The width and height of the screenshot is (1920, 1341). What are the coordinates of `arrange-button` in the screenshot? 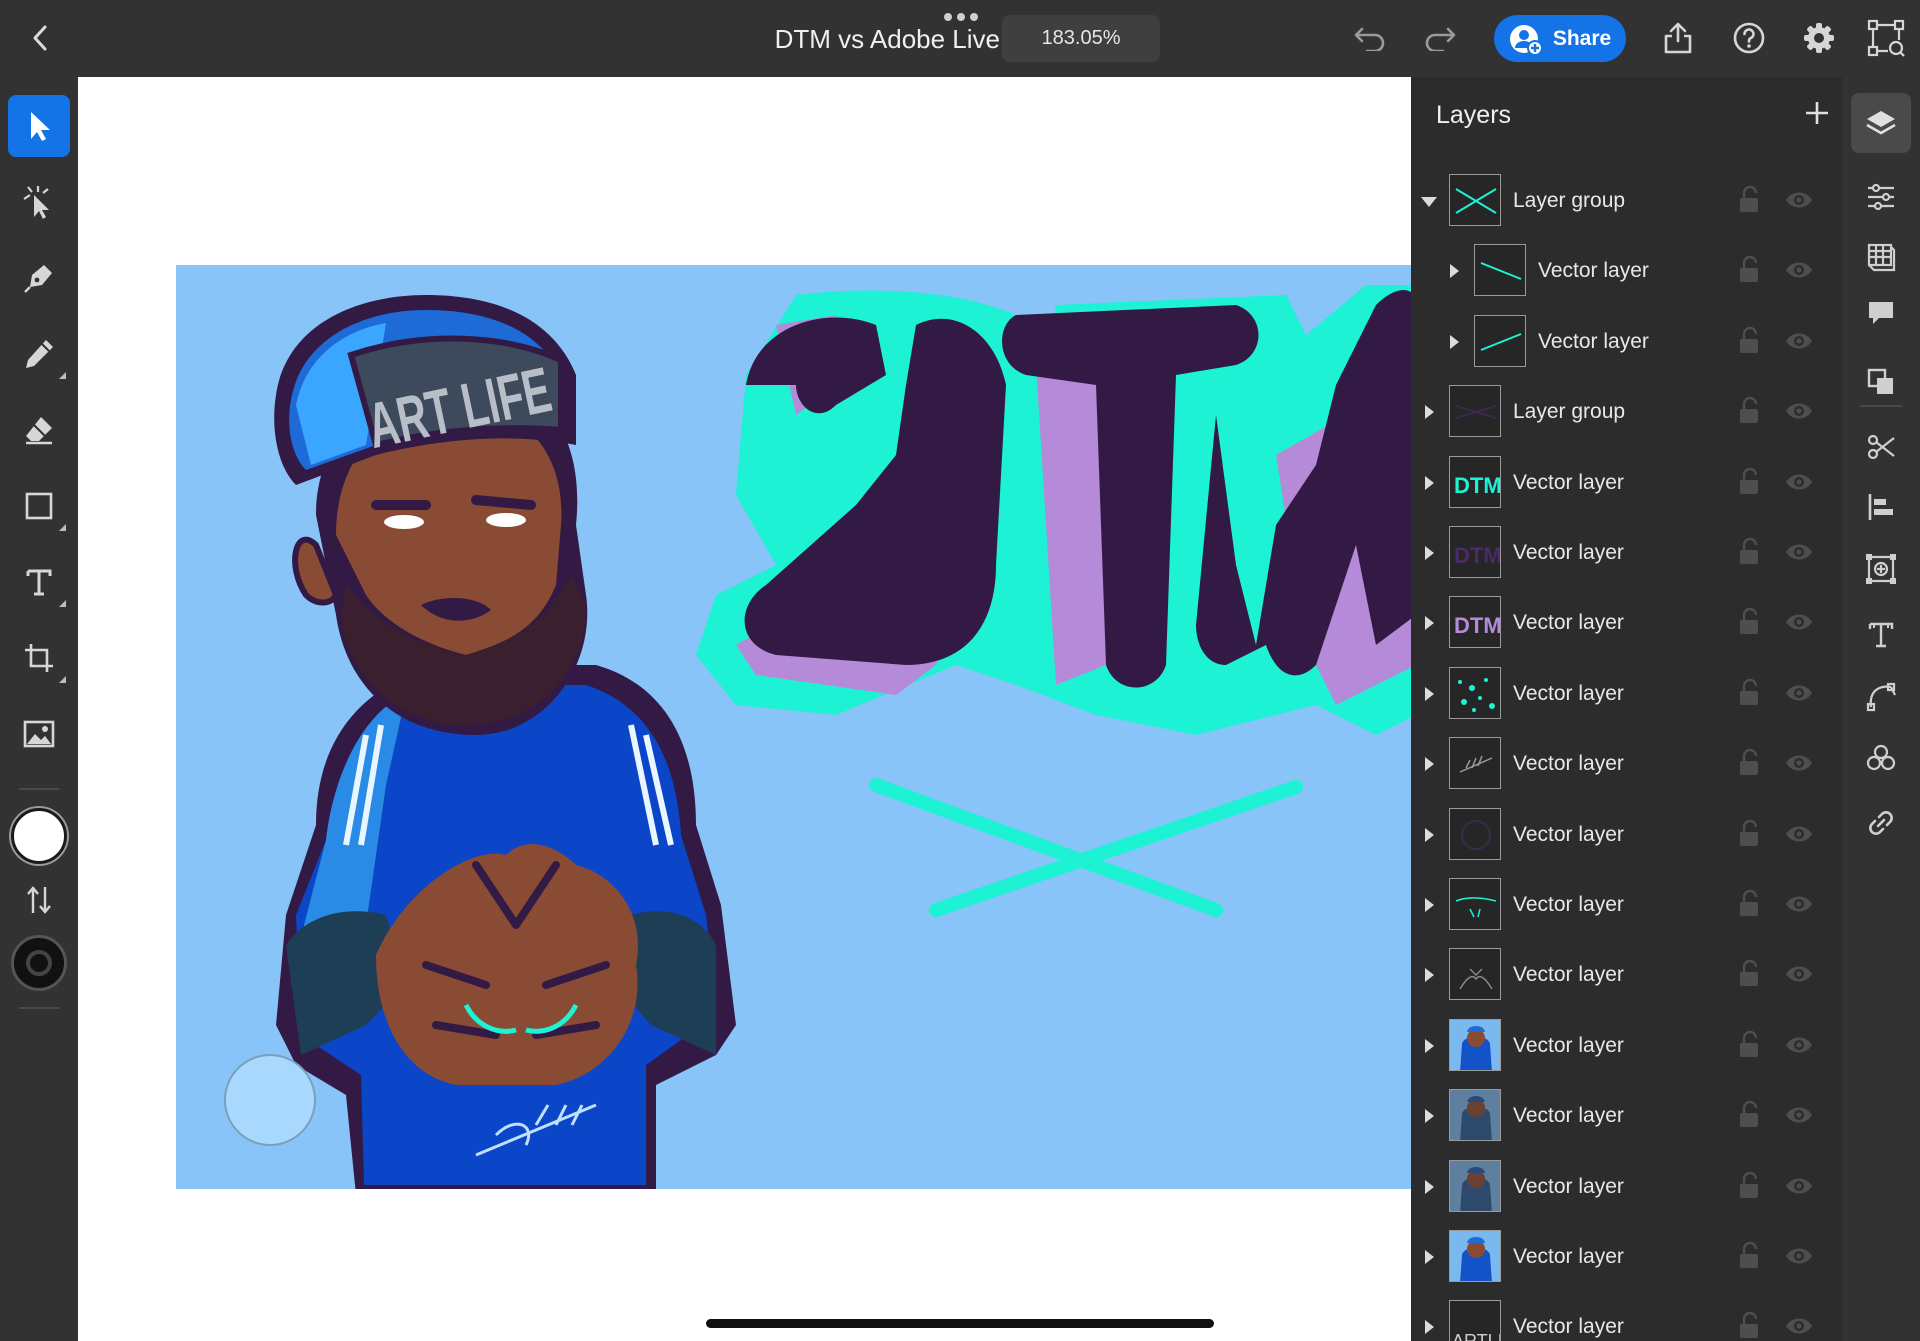 It's located at (1881, 382).